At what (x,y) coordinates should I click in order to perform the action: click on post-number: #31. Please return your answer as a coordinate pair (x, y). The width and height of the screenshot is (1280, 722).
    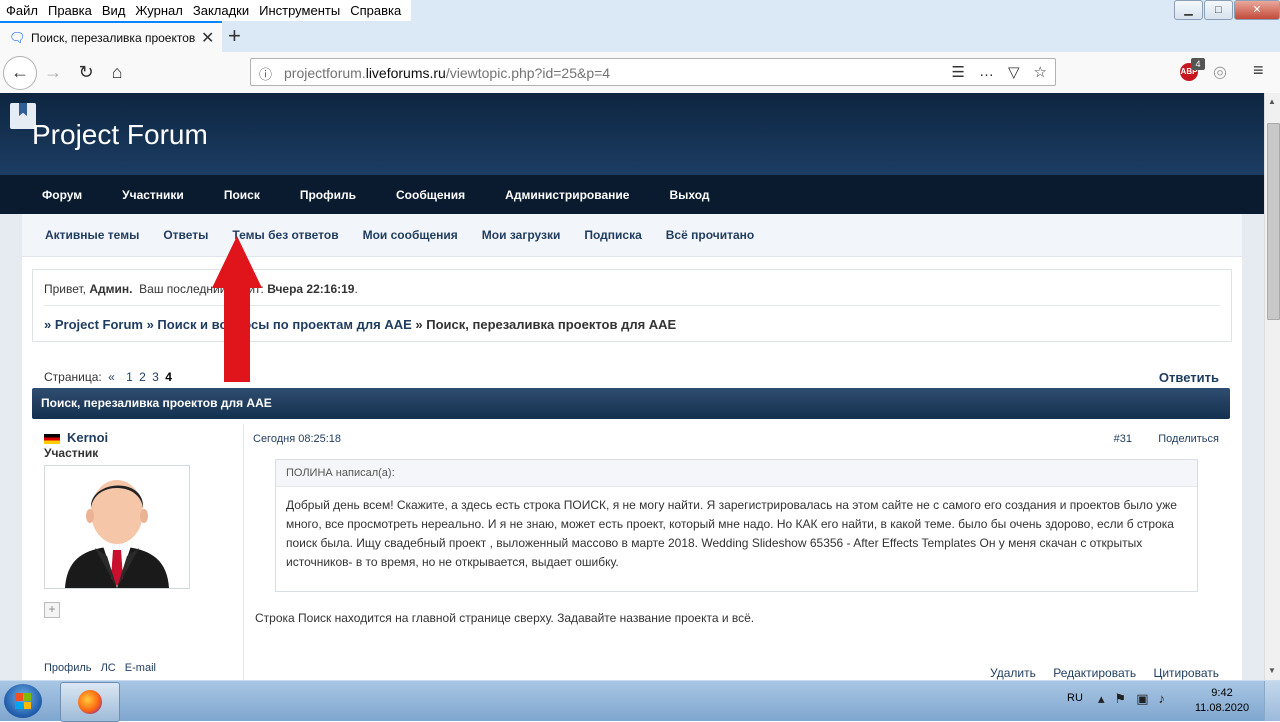
    Looking at the image, I should click on (1123, 439).